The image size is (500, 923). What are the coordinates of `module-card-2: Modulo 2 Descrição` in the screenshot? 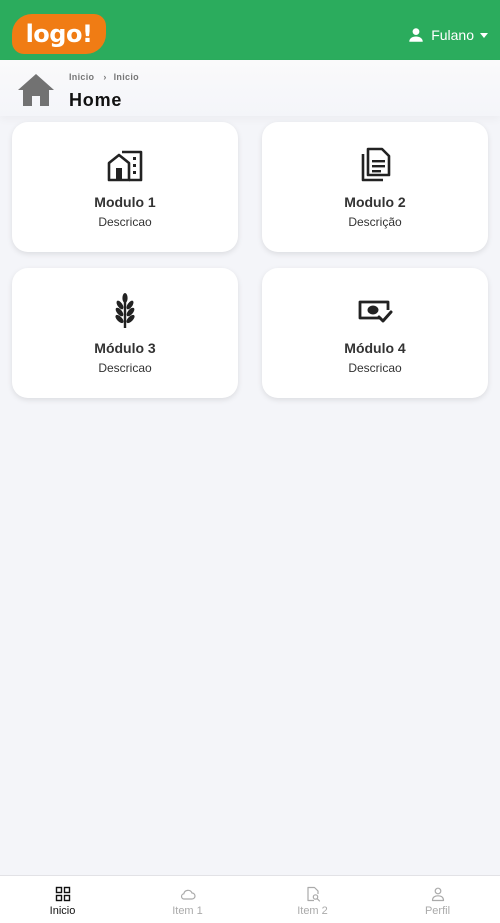 It's located at (375, 187).